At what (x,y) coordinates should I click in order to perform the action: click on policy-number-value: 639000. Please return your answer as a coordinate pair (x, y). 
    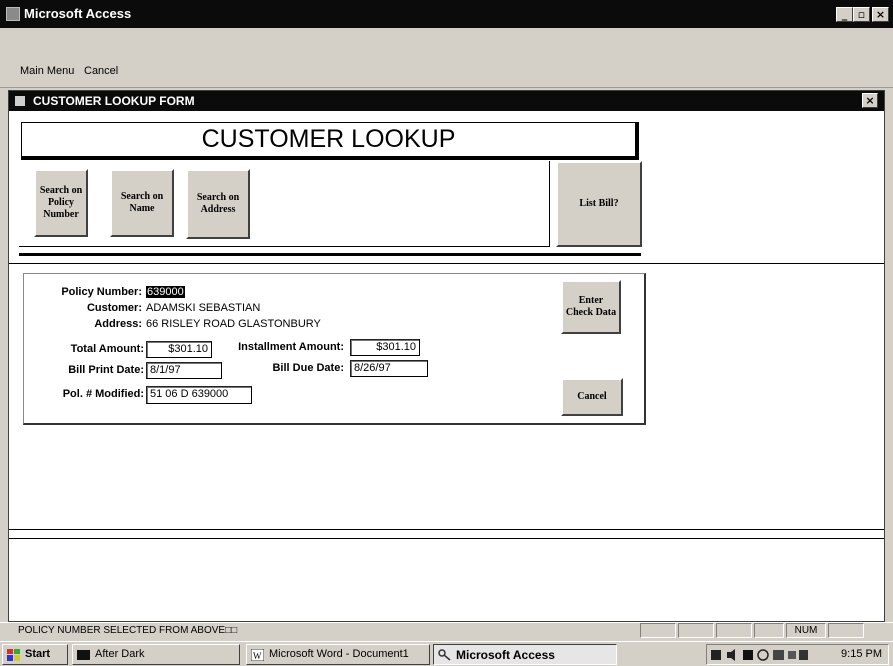
    Looking at the image, I should click on (165, 292).